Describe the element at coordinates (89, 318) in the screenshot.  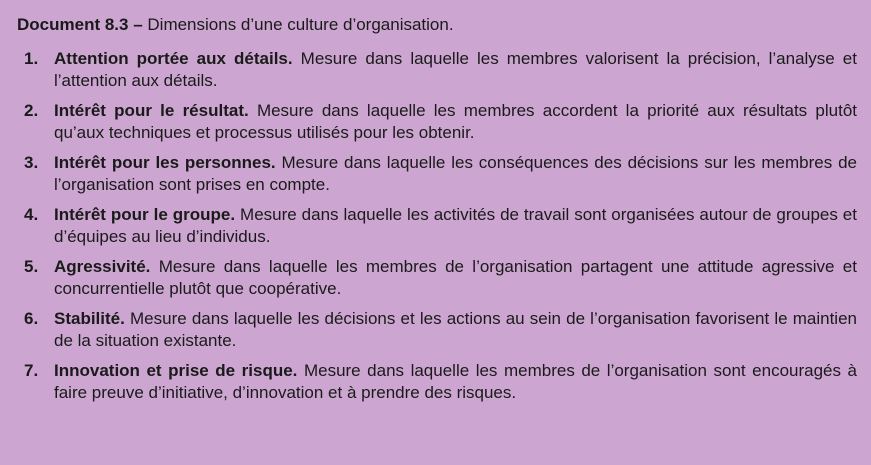
I see `item-term: Stabilité.` at that location.